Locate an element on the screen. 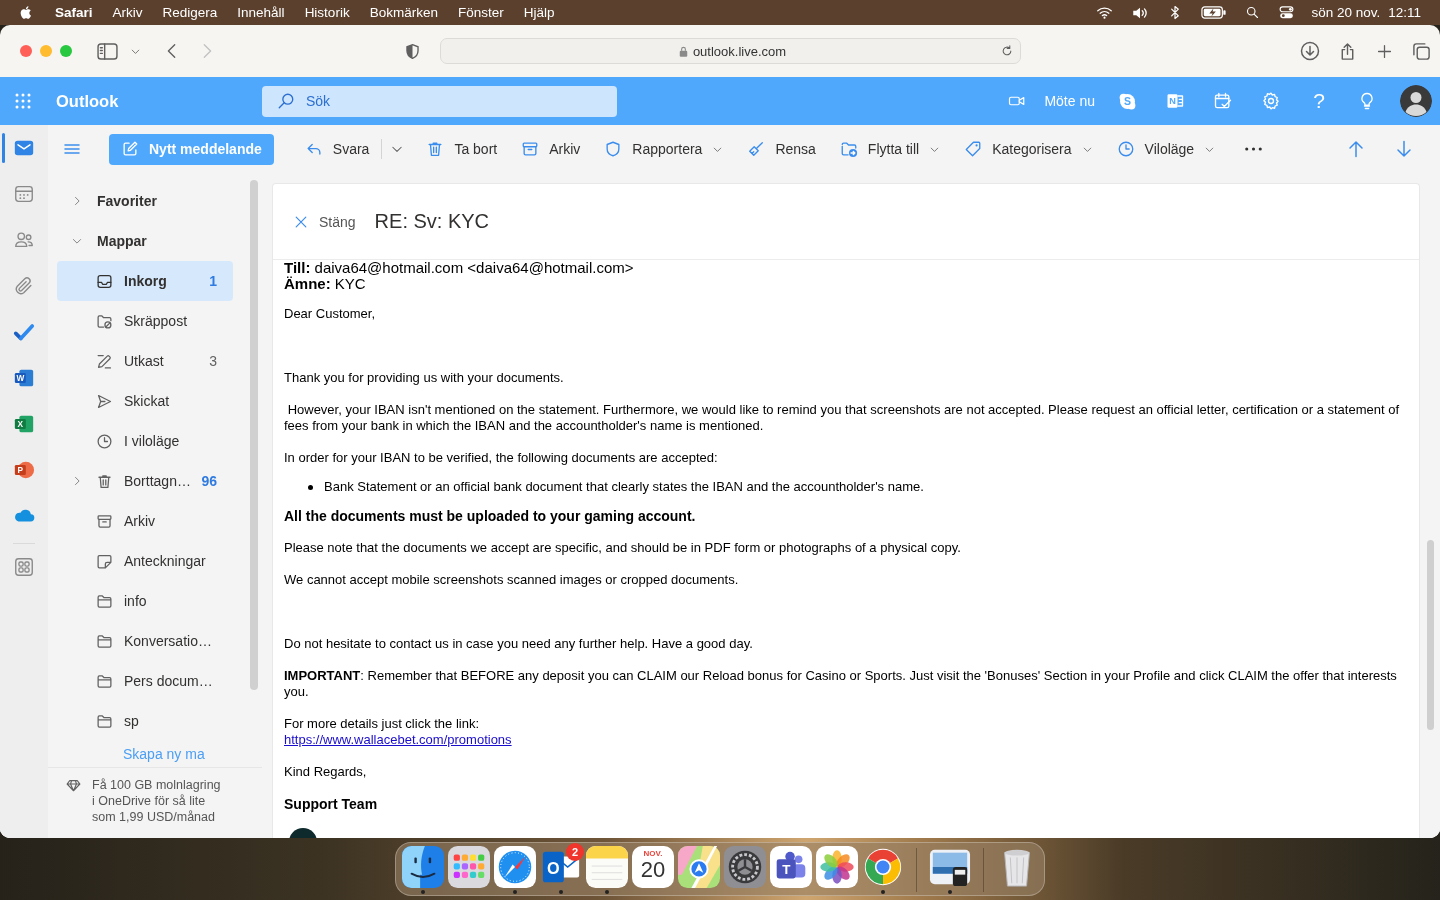 The height and width of the screenshot is (900, 1440). launchpad-icon is located at coordinates (469, 867).